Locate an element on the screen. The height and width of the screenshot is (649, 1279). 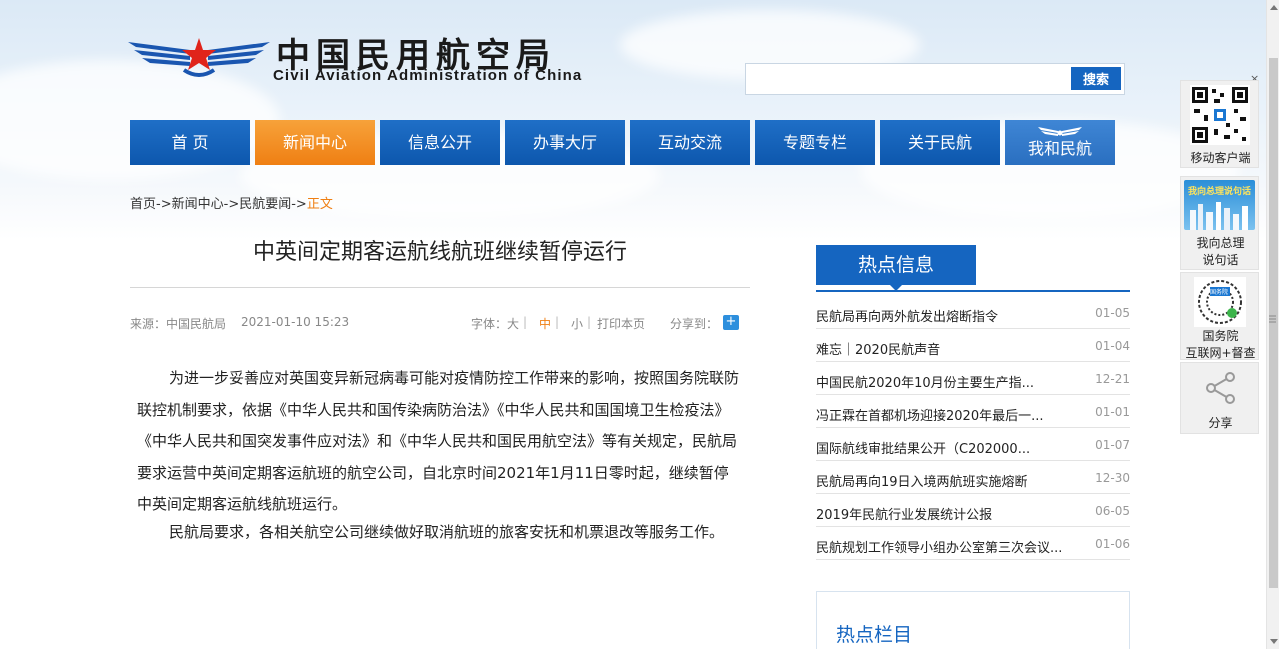
nav-item-label: 互动交流 is located at coordinates (689, 142).